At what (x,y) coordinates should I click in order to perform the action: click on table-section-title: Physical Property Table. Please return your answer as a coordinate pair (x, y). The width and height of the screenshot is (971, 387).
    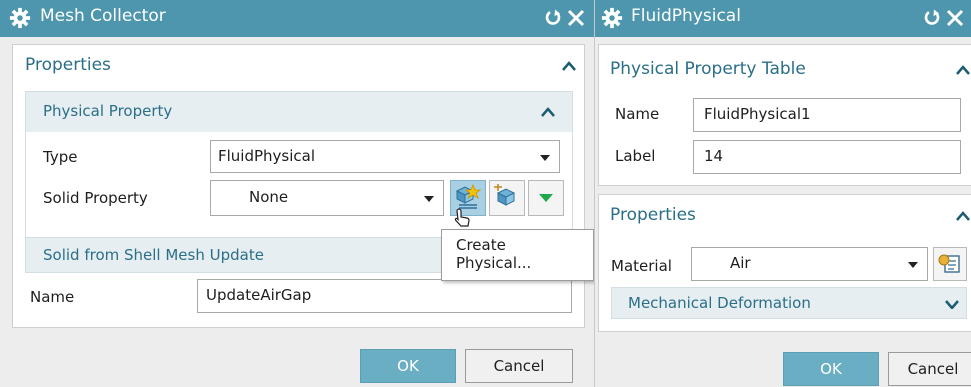
    Looking at the image, I should click on (708, 69).